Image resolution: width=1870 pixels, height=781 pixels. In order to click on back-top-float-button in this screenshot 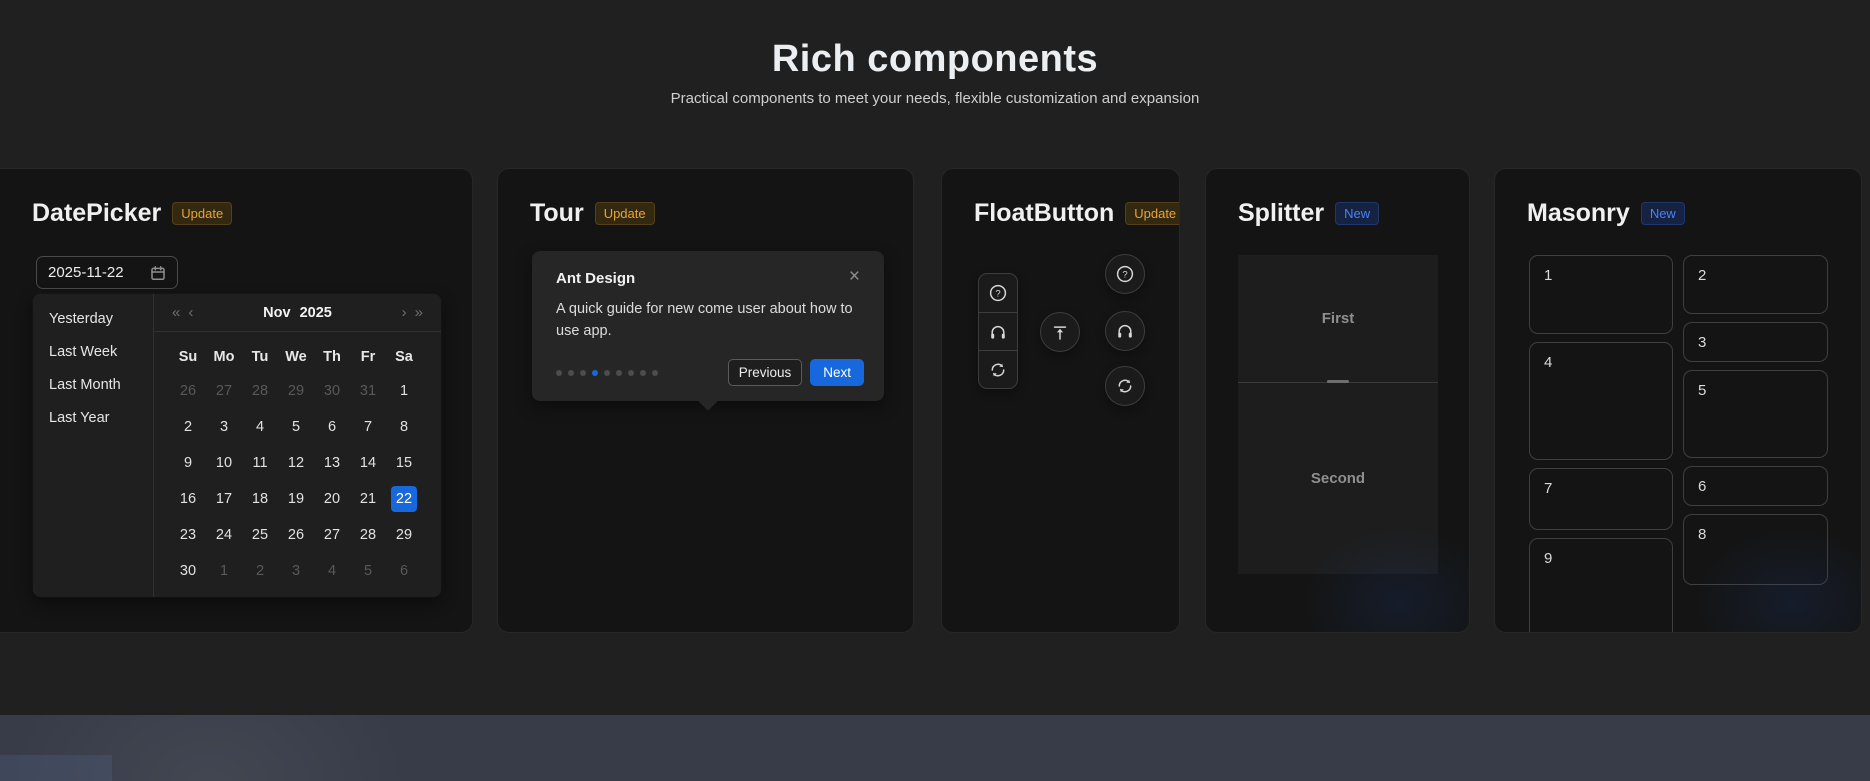, I will do `click(1060, 332)`.